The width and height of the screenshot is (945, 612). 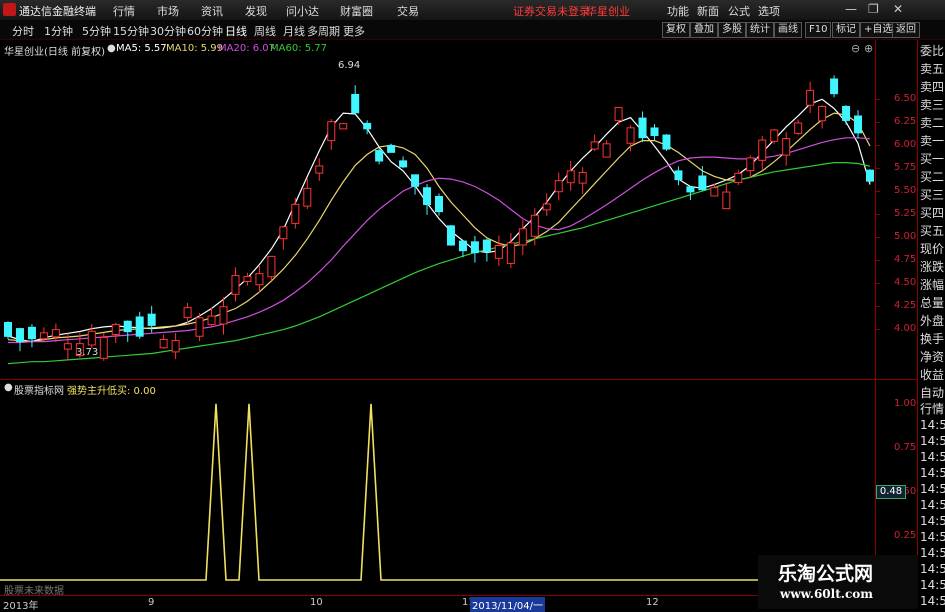 I want to click on back-button: 返回, so click(x=906, y=30).